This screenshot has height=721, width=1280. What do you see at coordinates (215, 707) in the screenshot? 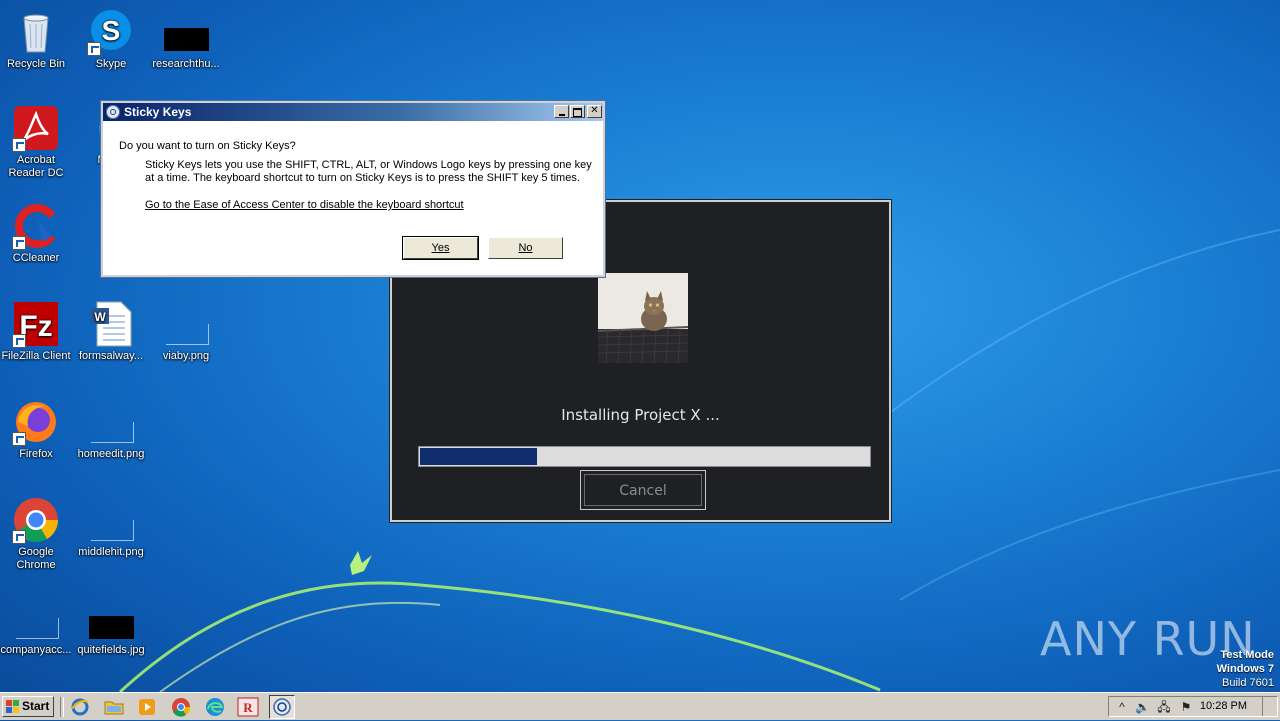
I see `edge-icon` at bounding box center [215, 707].